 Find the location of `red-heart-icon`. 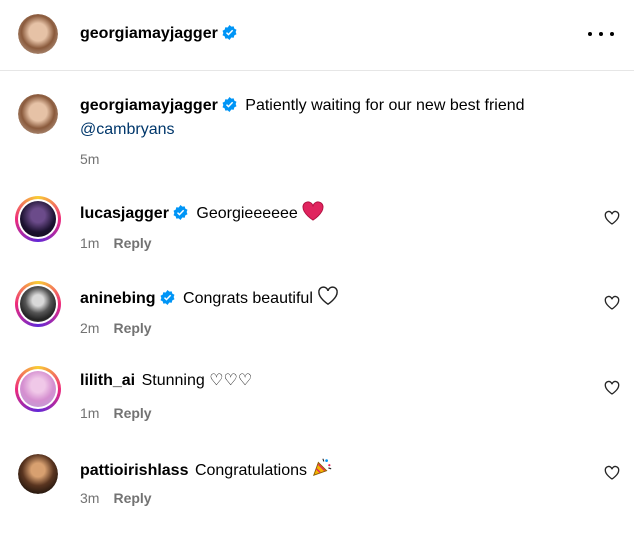

red-heart-icon is located at coordinates (313, 211).